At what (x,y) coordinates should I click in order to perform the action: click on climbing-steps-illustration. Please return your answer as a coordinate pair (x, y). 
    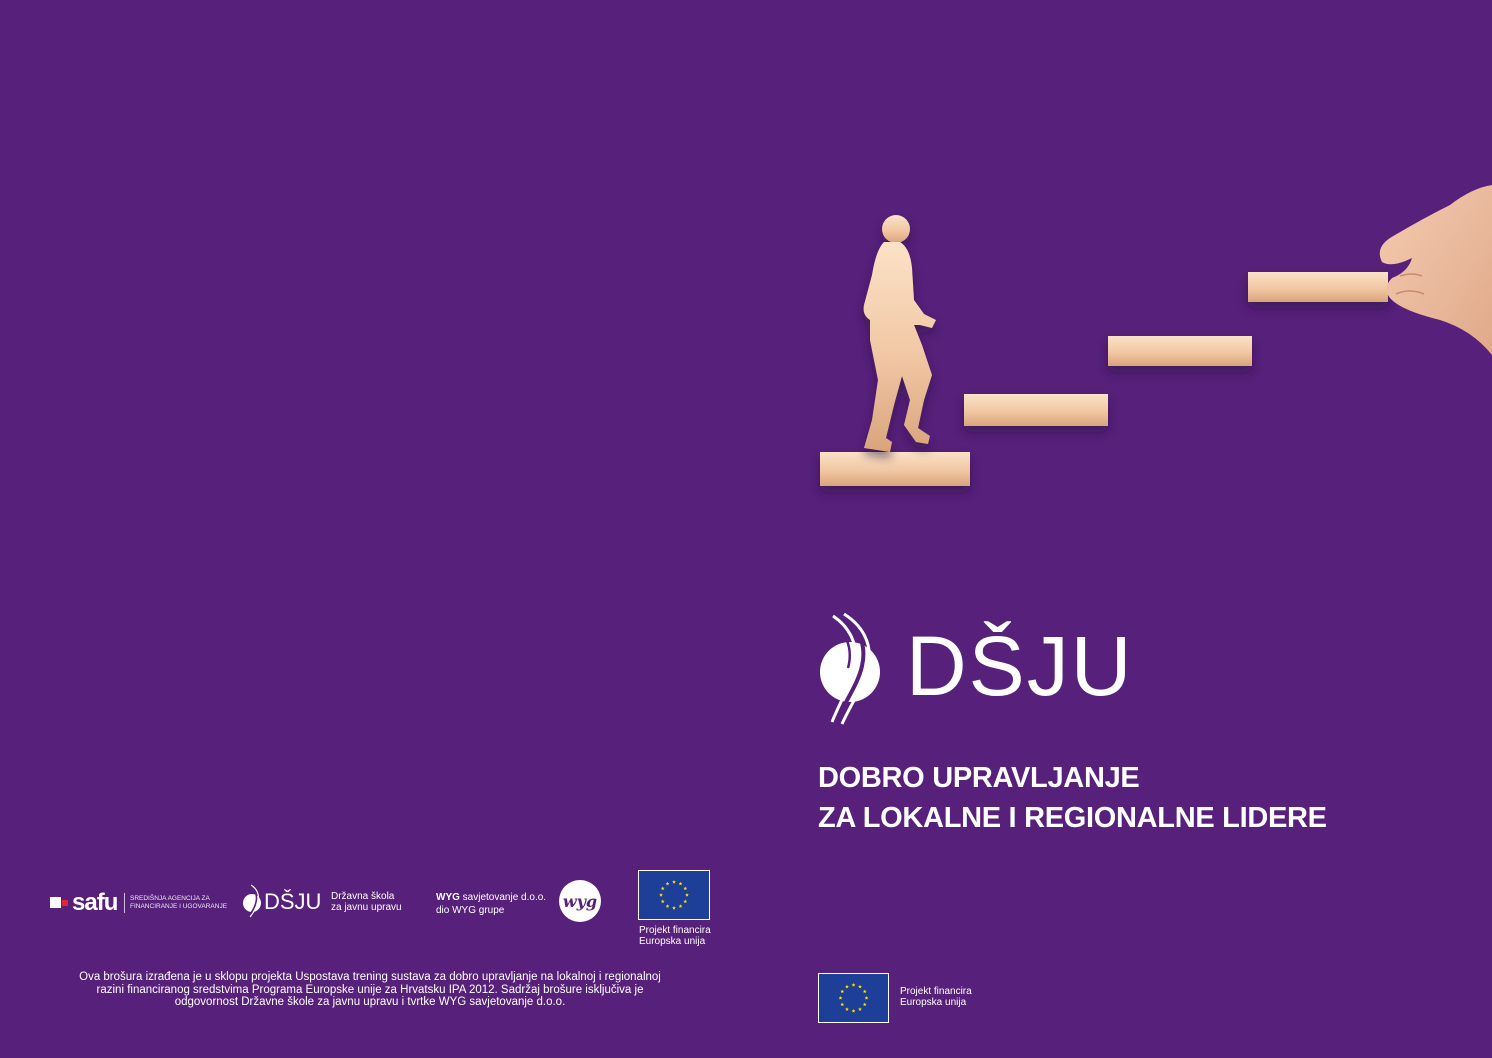
    Looking at the image, I should click on (1156, 335).